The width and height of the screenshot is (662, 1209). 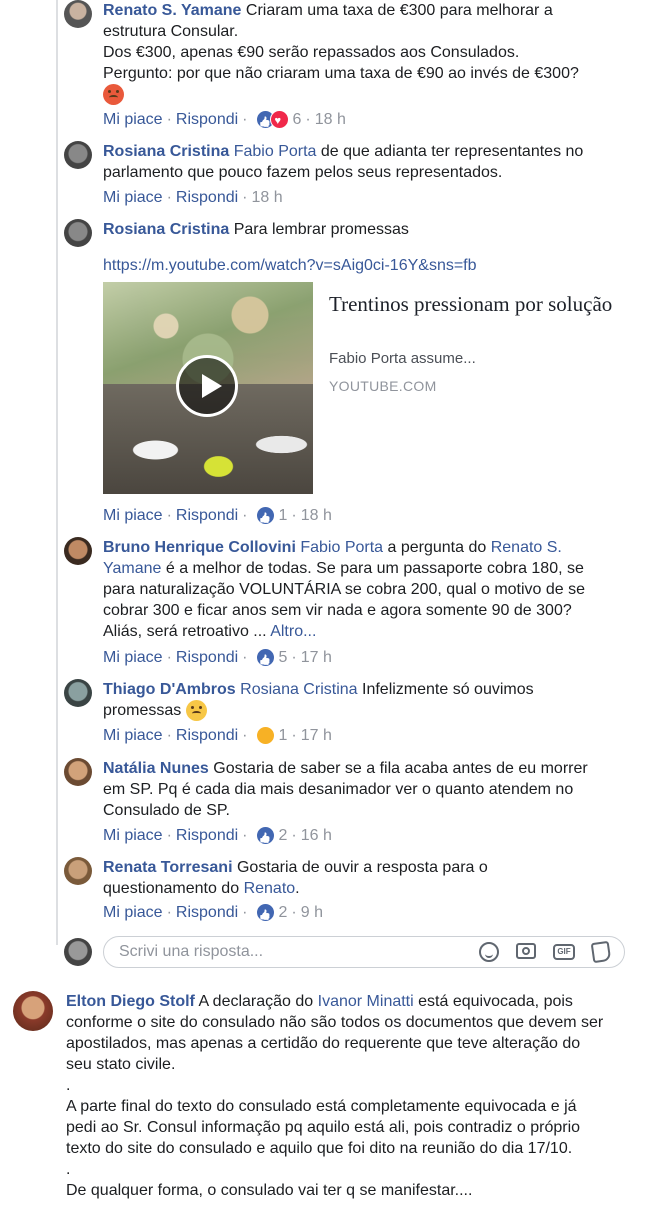 I want to click on angry-emoji-icon, so click(x=113, y=95).